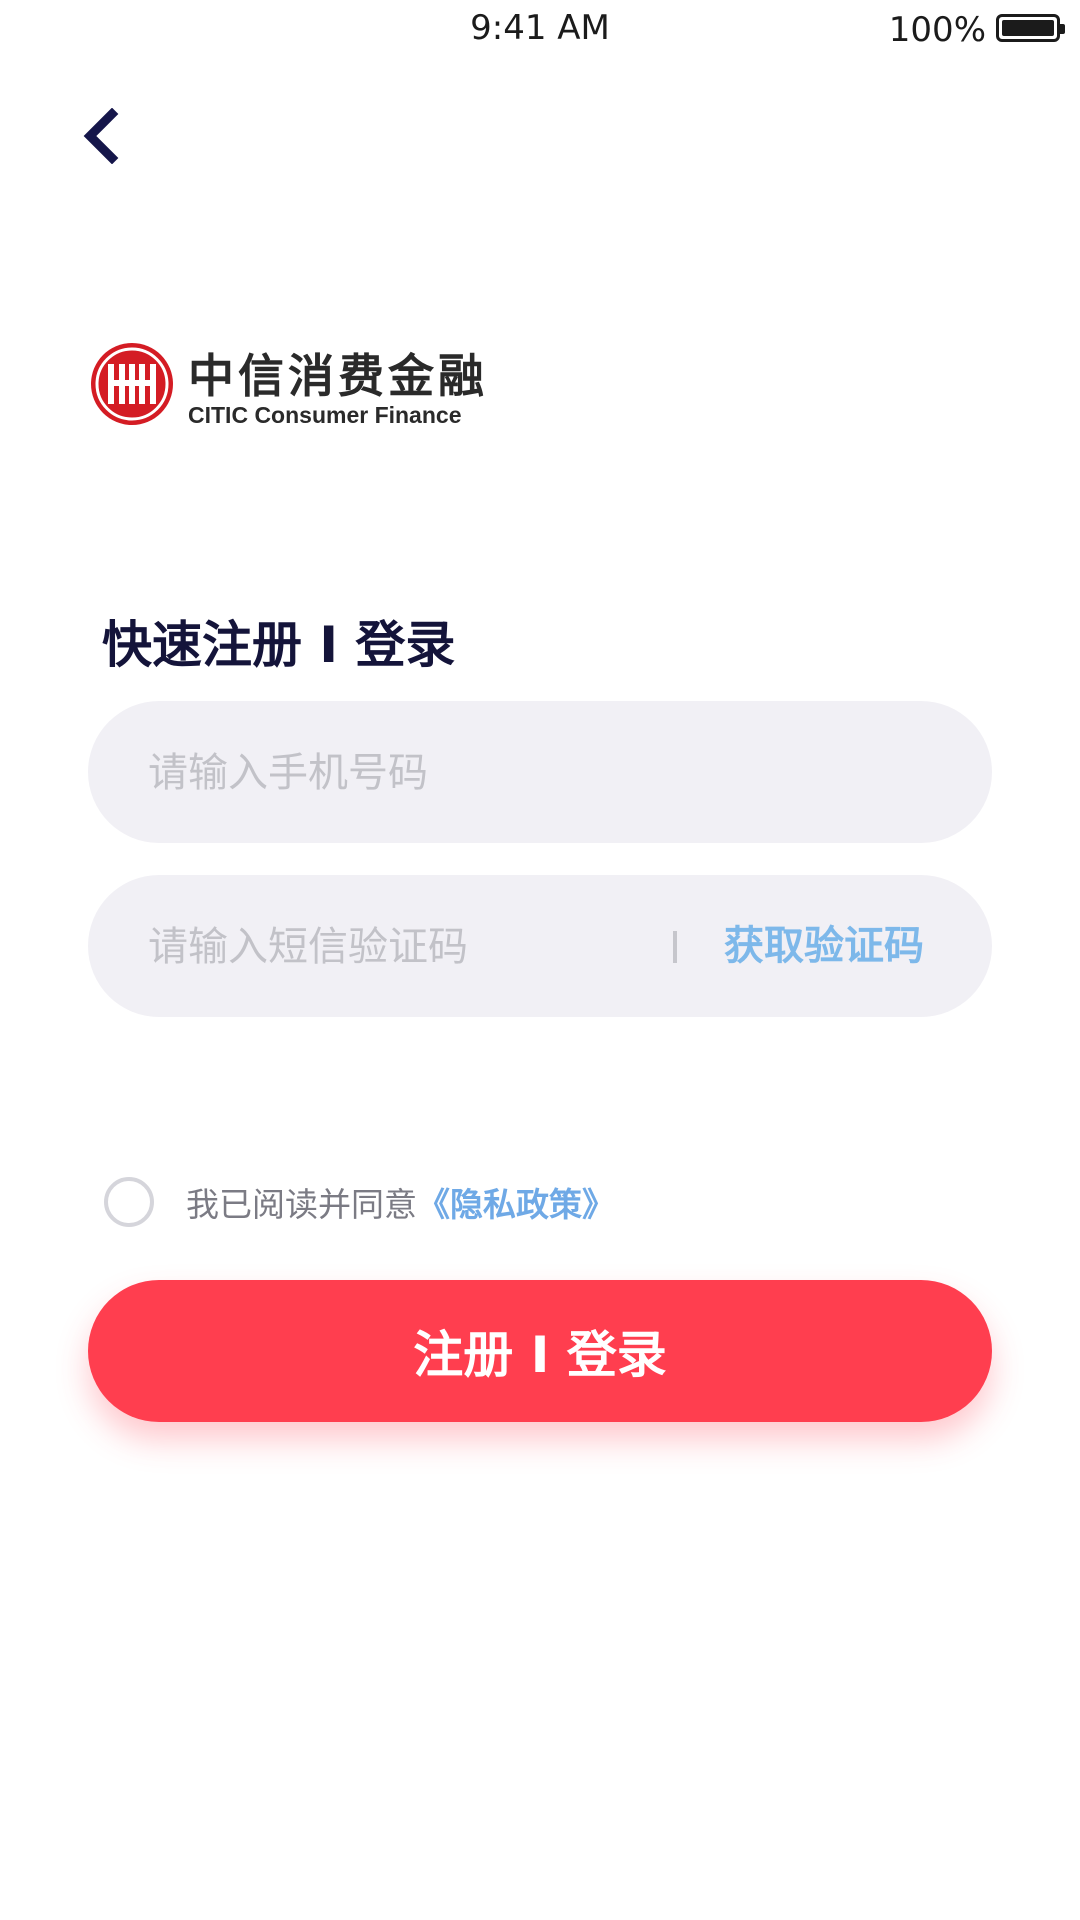  What do you see at coordinates (301, 1204) in the screenshot?
I see `agreement-text: 我已阅读并同意` at bounding box center [301, 1204].